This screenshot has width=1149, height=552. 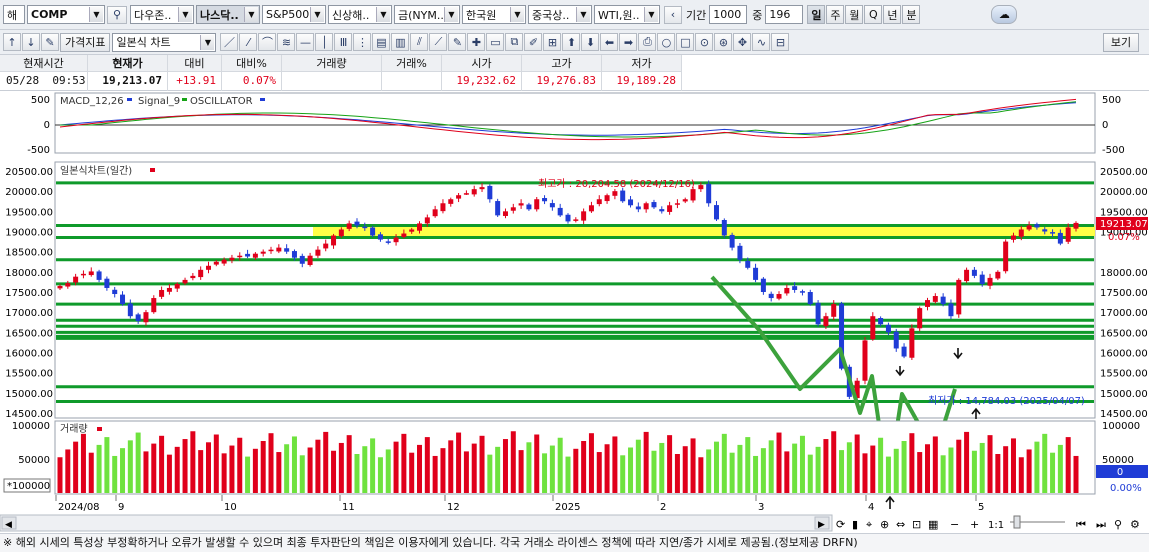 I want to click on market-tab-4: 금(NYM.. ▼, so click(x=427, y=14).